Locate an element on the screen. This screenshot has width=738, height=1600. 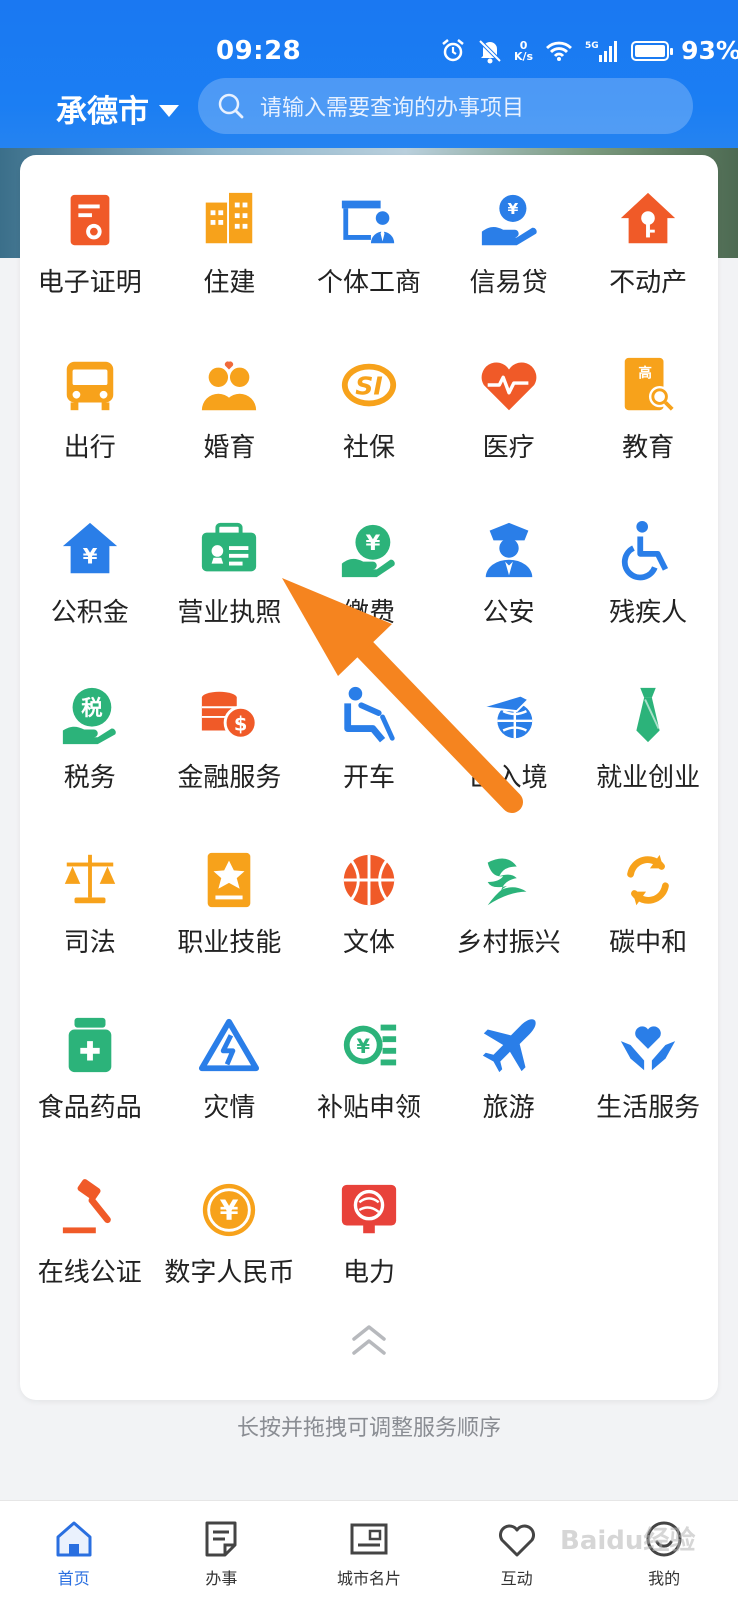
service-label: 补贴申领 is located at coordinates (368, 1108).